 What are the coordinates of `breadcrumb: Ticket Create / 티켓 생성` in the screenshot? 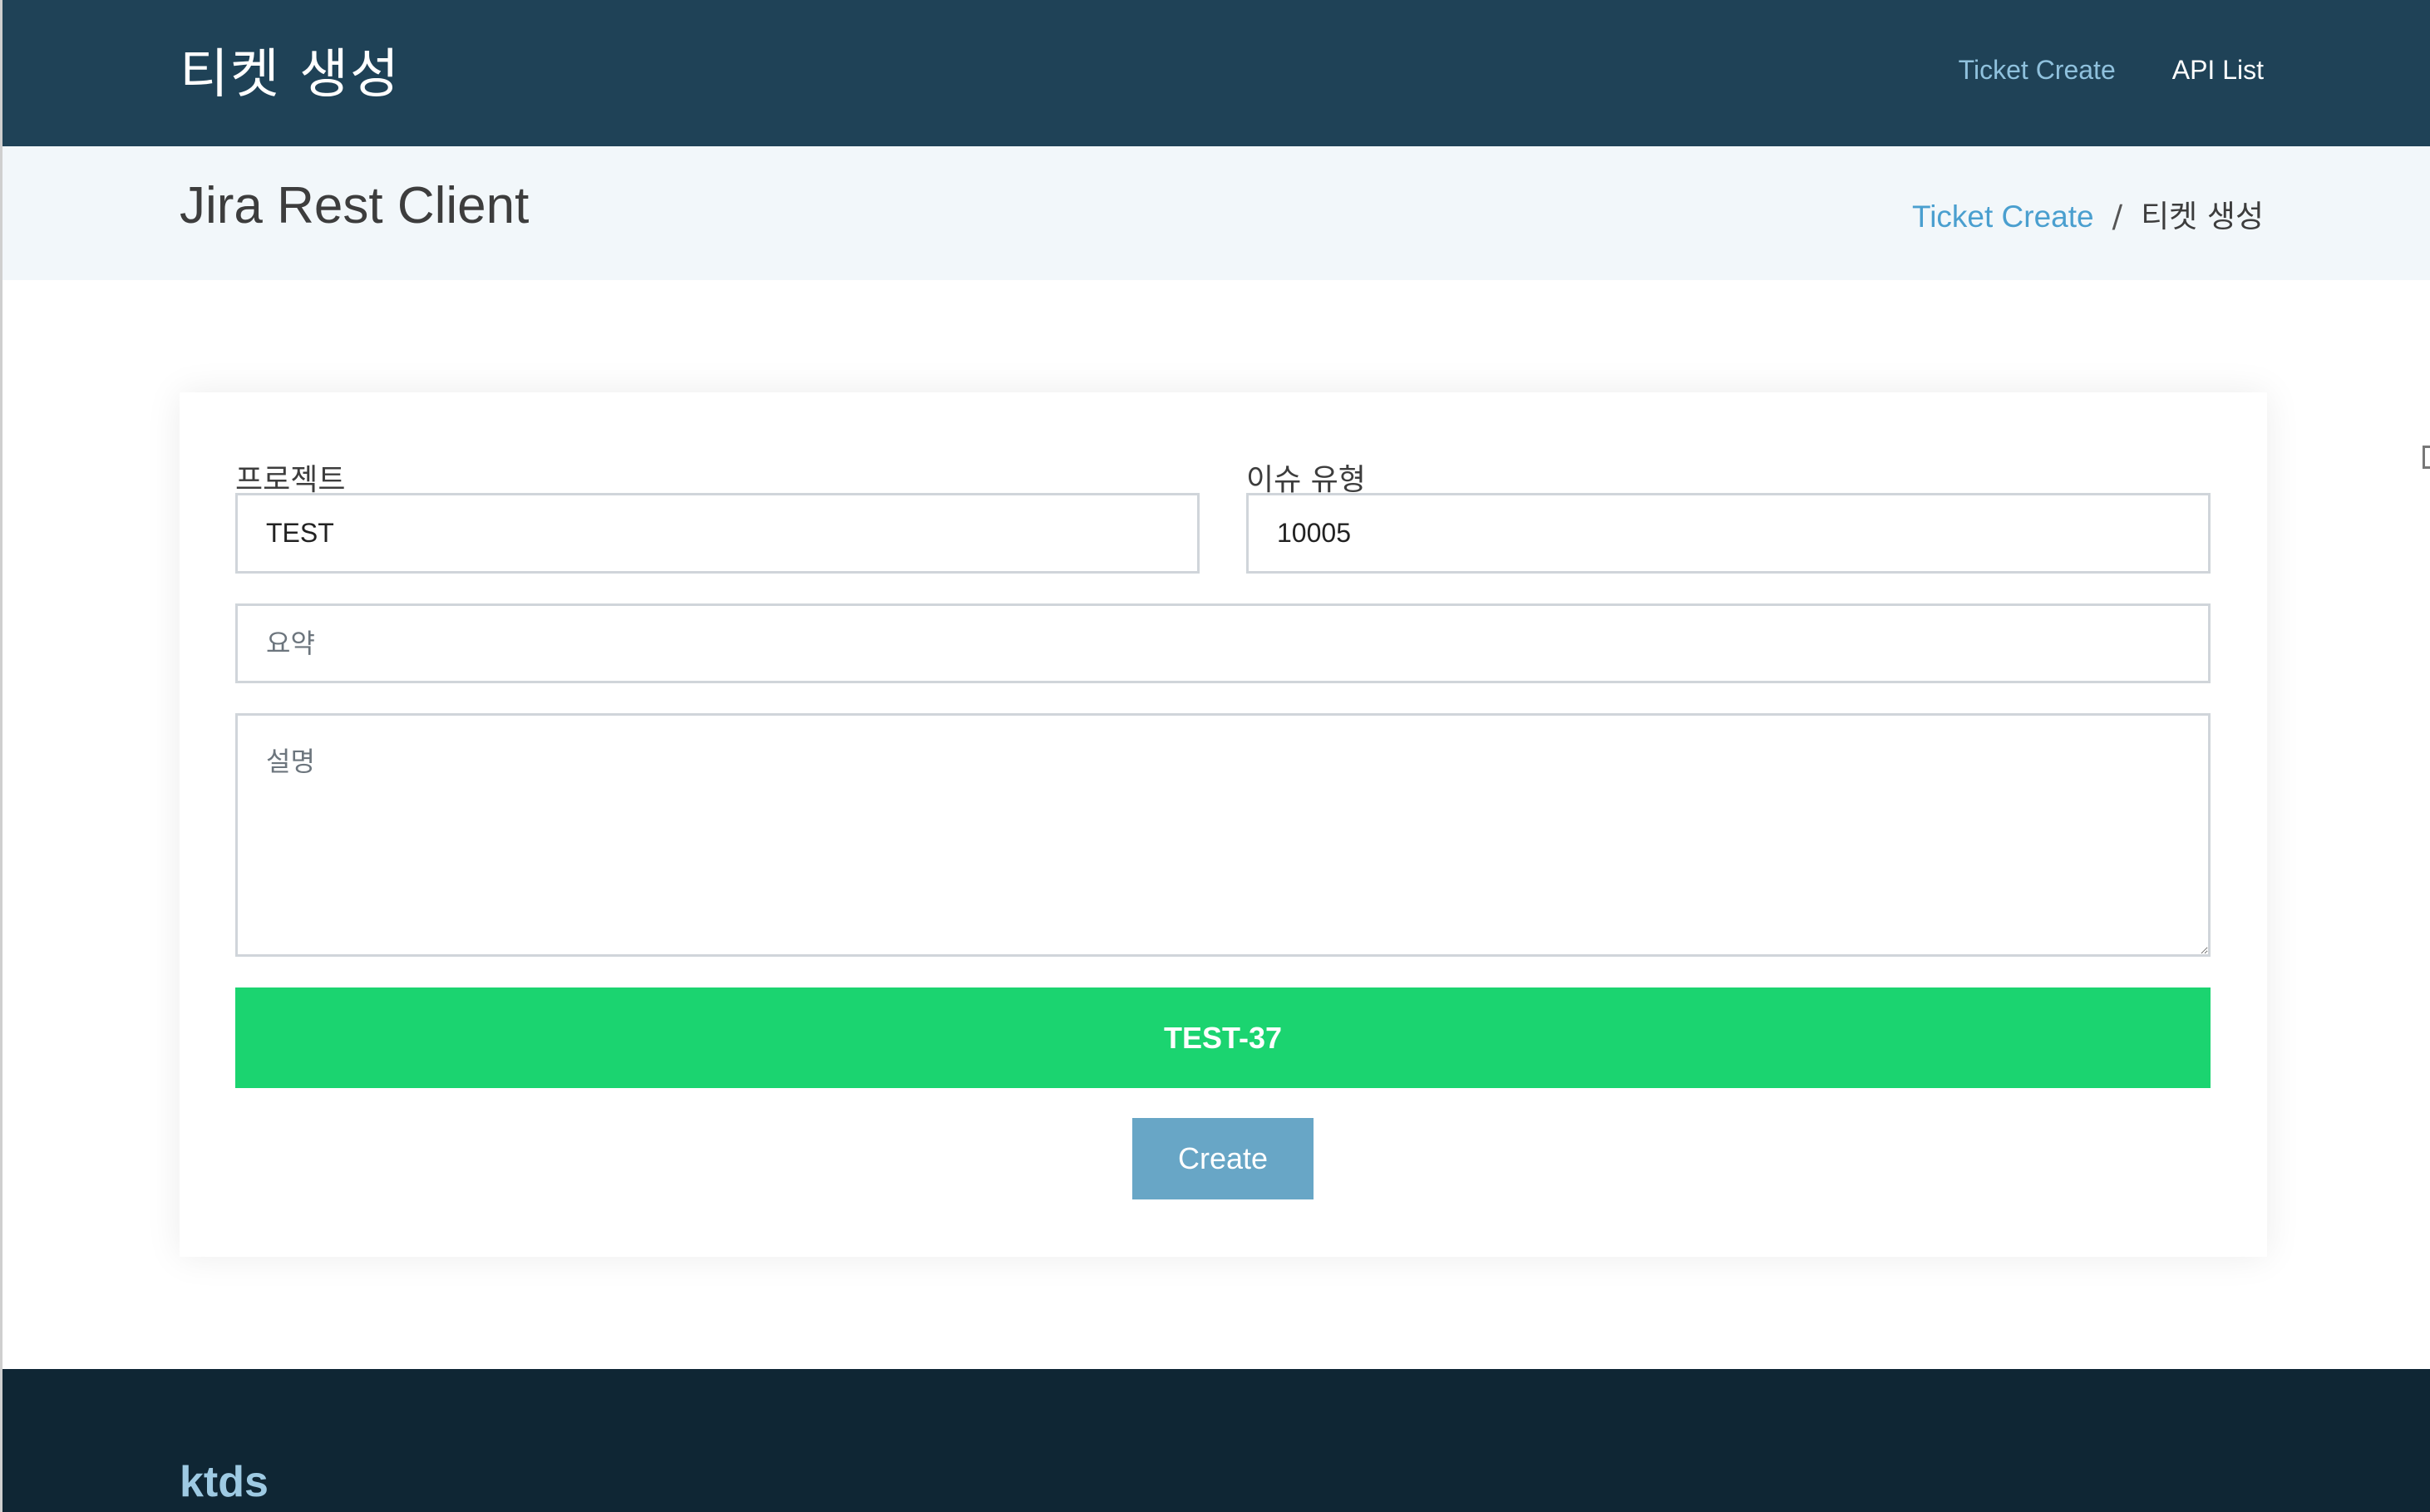 It's located at (2088, 214).